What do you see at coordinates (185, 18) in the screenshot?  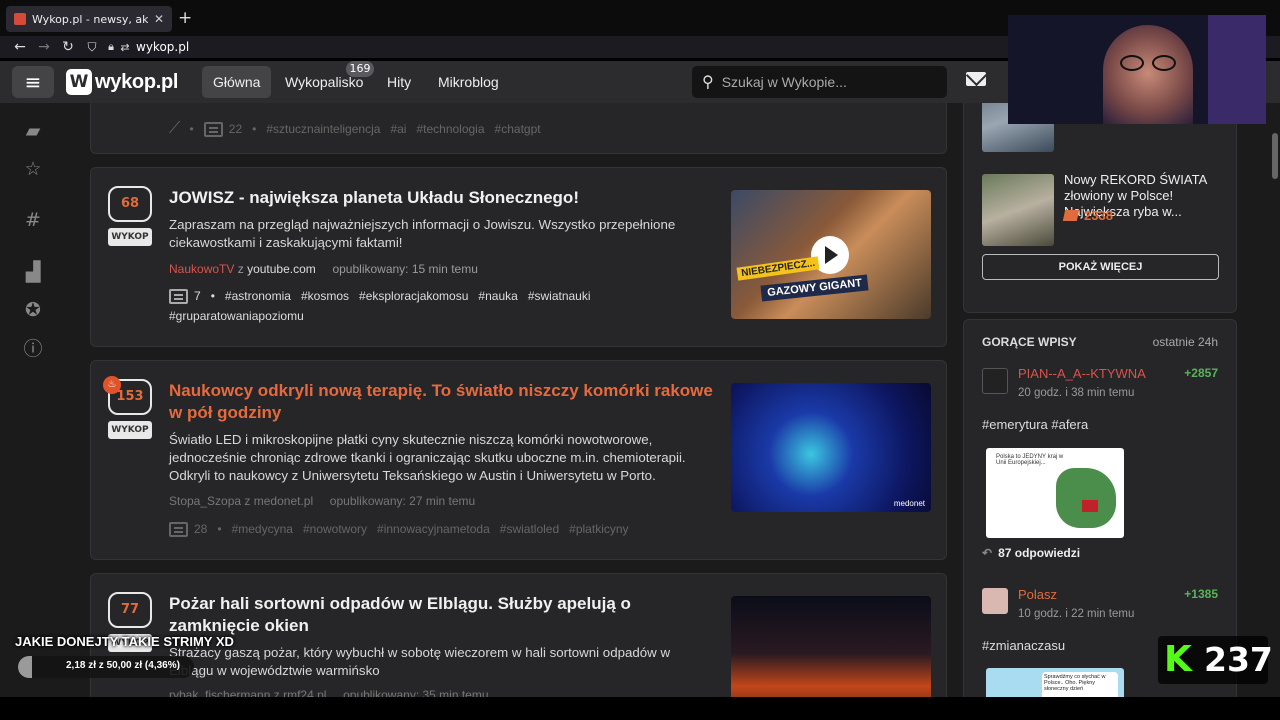 I see `new-tab-button: +` at bounding box center [185, 18].